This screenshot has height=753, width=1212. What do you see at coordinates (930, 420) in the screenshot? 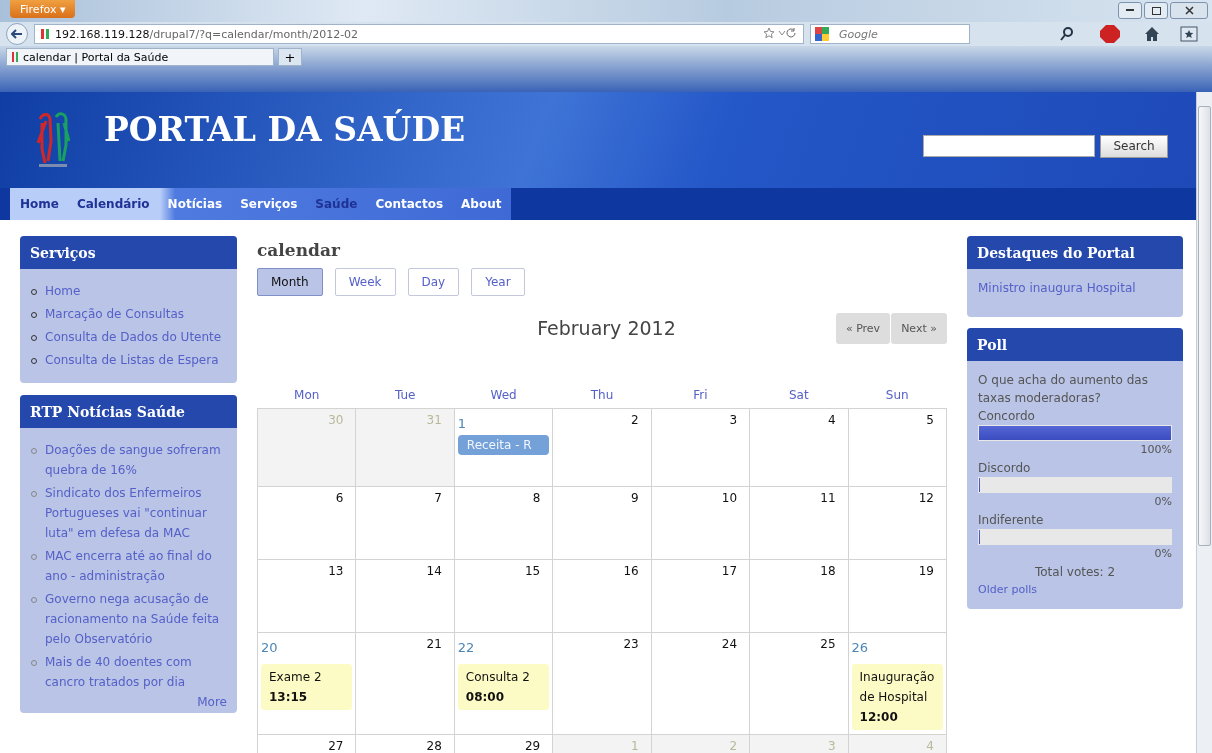
I see `day-number: 5` at bounding box center [930, 420].